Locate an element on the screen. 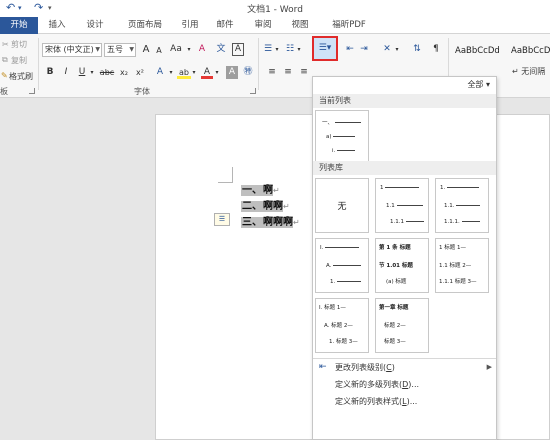  format-painter-button: 格式刷 is located at coordinates (21, 76).